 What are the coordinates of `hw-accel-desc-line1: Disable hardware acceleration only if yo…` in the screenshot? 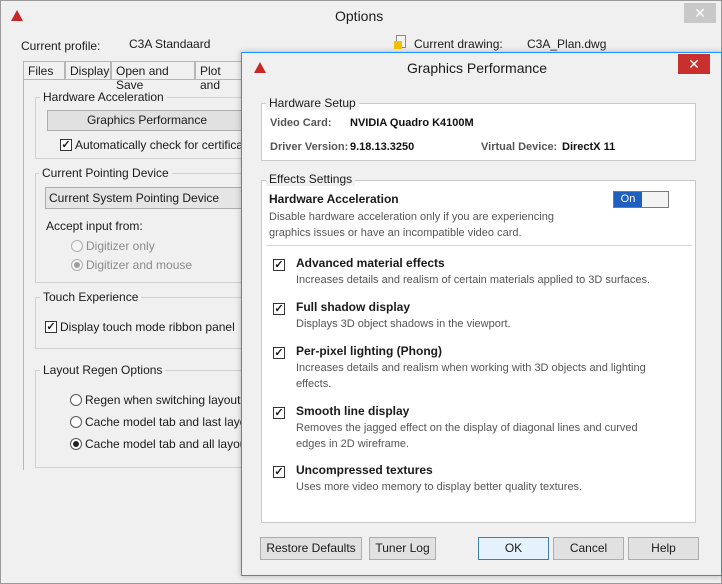 It's located at (411, 217).